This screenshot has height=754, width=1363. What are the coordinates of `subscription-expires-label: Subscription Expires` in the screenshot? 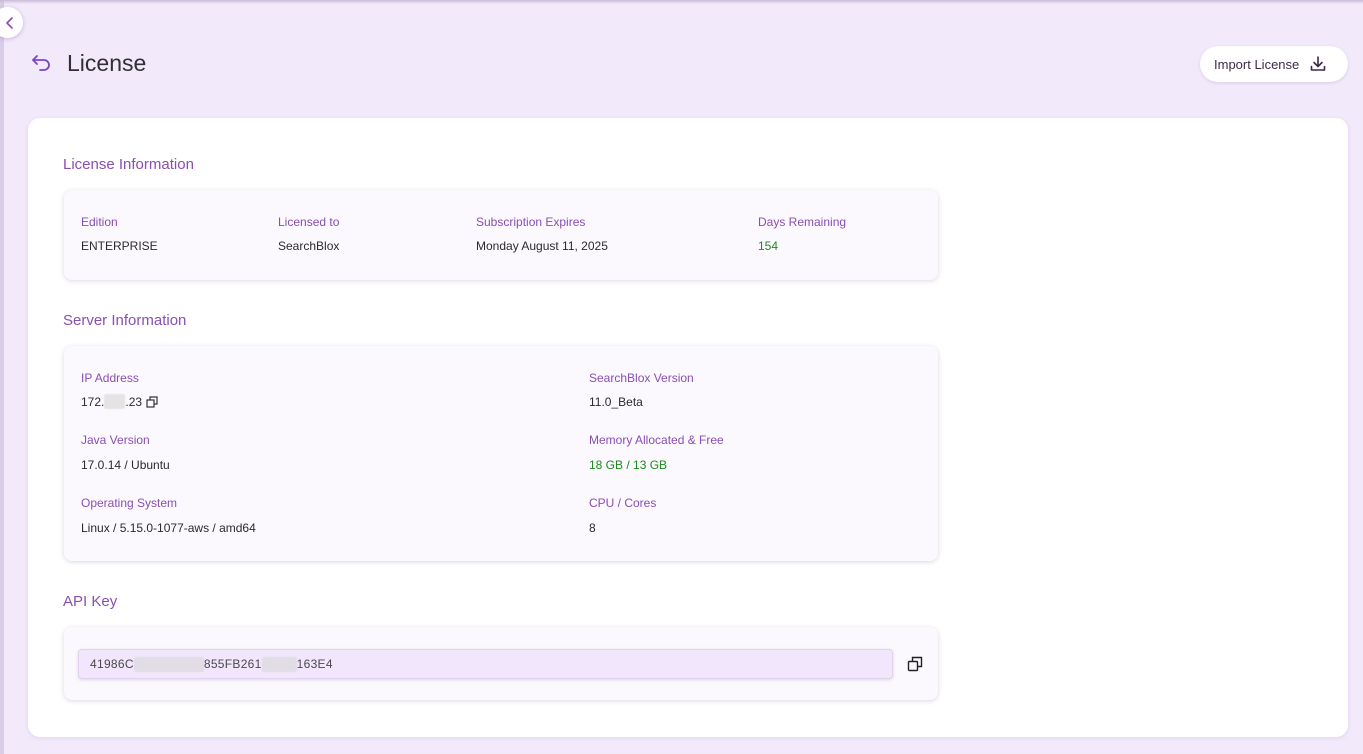 It's located at (531, 222).